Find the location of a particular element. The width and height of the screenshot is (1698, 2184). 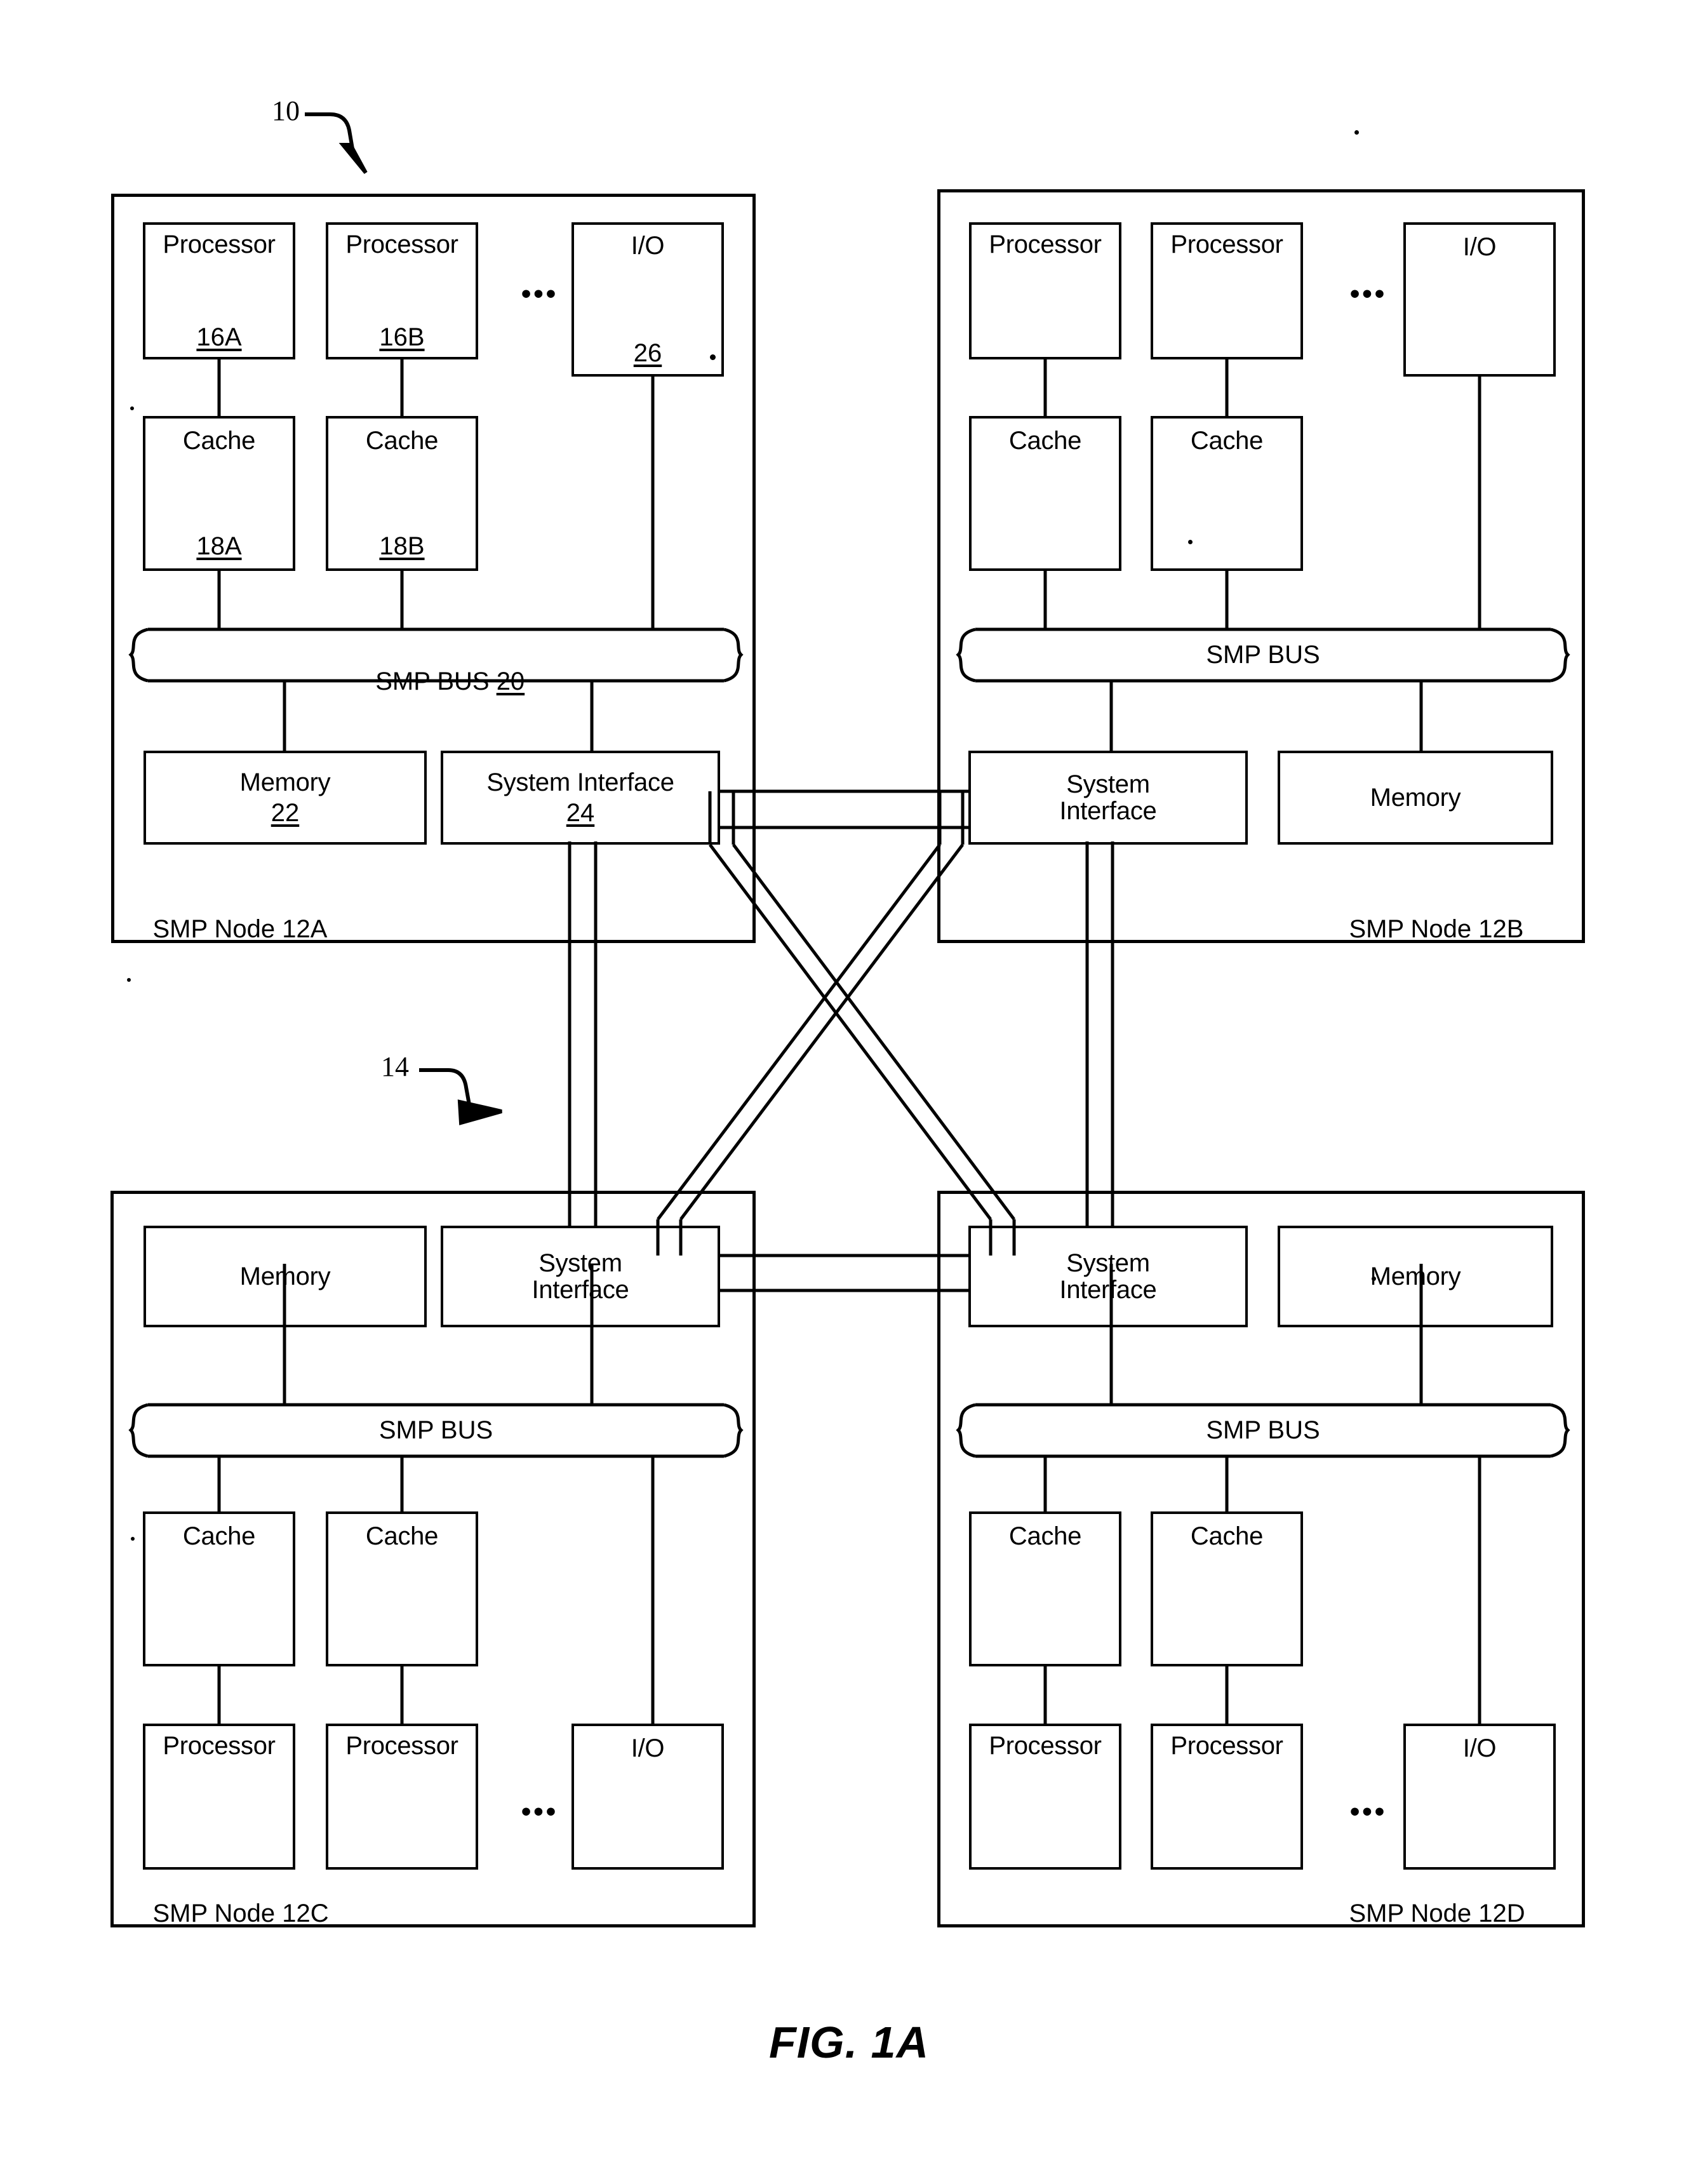

node-12d-smp-bus-label: SMP BUS is located at coordinates (1263, 1430).